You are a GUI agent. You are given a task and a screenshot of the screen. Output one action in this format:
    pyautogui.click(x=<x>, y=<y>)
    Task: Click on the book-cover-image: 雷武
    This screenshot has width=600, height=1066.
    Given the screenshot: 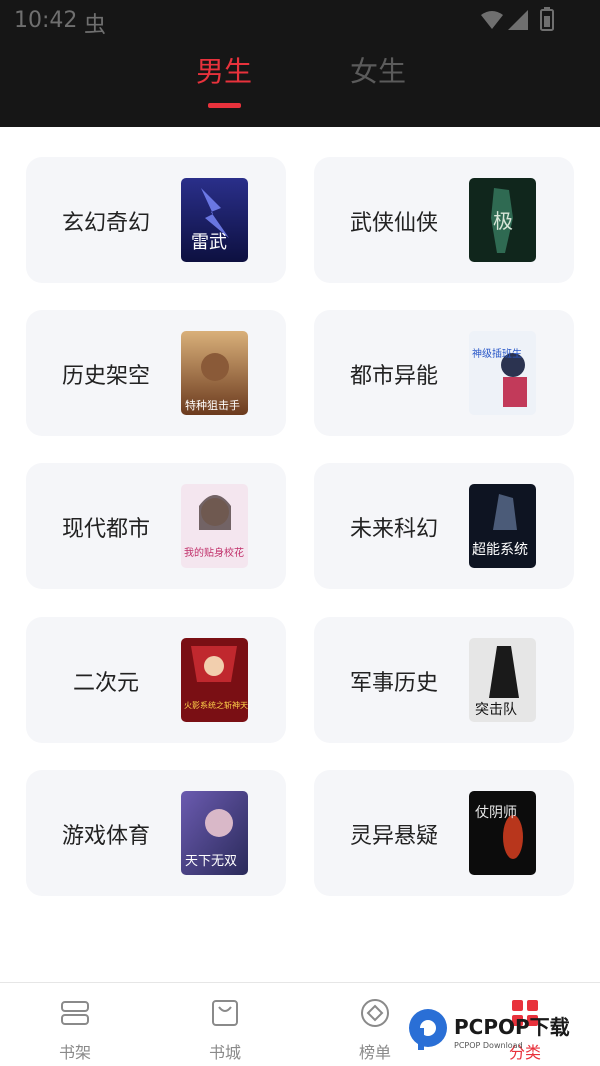 What is the action you would take?
    pyautogui.click(x=214, y=220)
    